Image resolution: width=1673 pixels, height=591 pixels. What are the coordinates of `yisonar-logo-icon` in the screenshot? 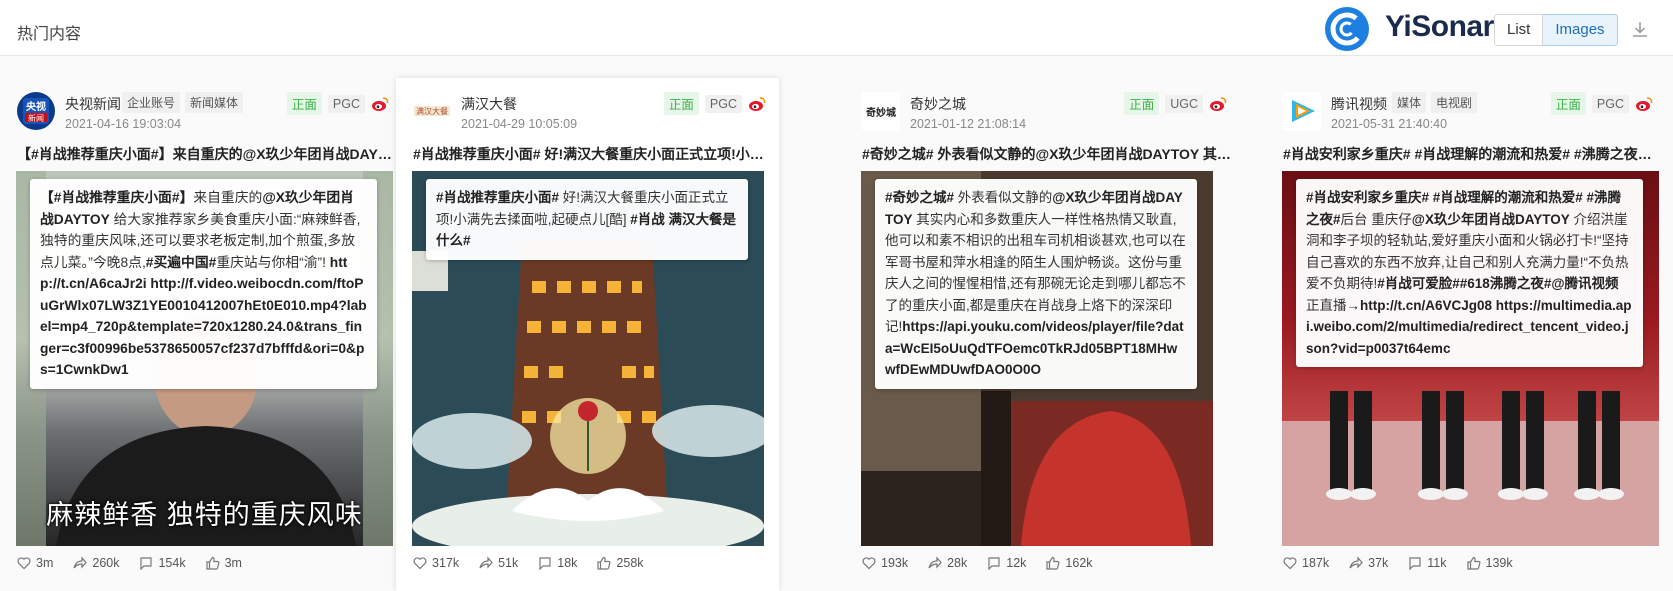 It's located at (1347, 29).